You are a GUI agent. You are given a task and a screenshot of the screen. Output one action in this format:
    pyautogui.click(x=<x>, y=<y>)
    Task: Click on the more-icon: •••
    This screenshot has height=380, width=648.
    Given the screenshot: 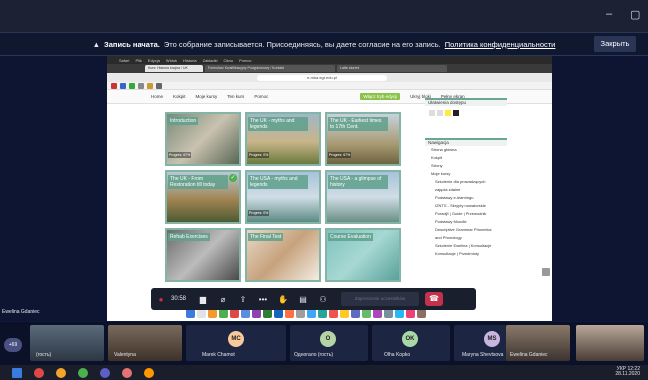 What is the action you would take?
    pyautogui.click(x=263, y=299)
    